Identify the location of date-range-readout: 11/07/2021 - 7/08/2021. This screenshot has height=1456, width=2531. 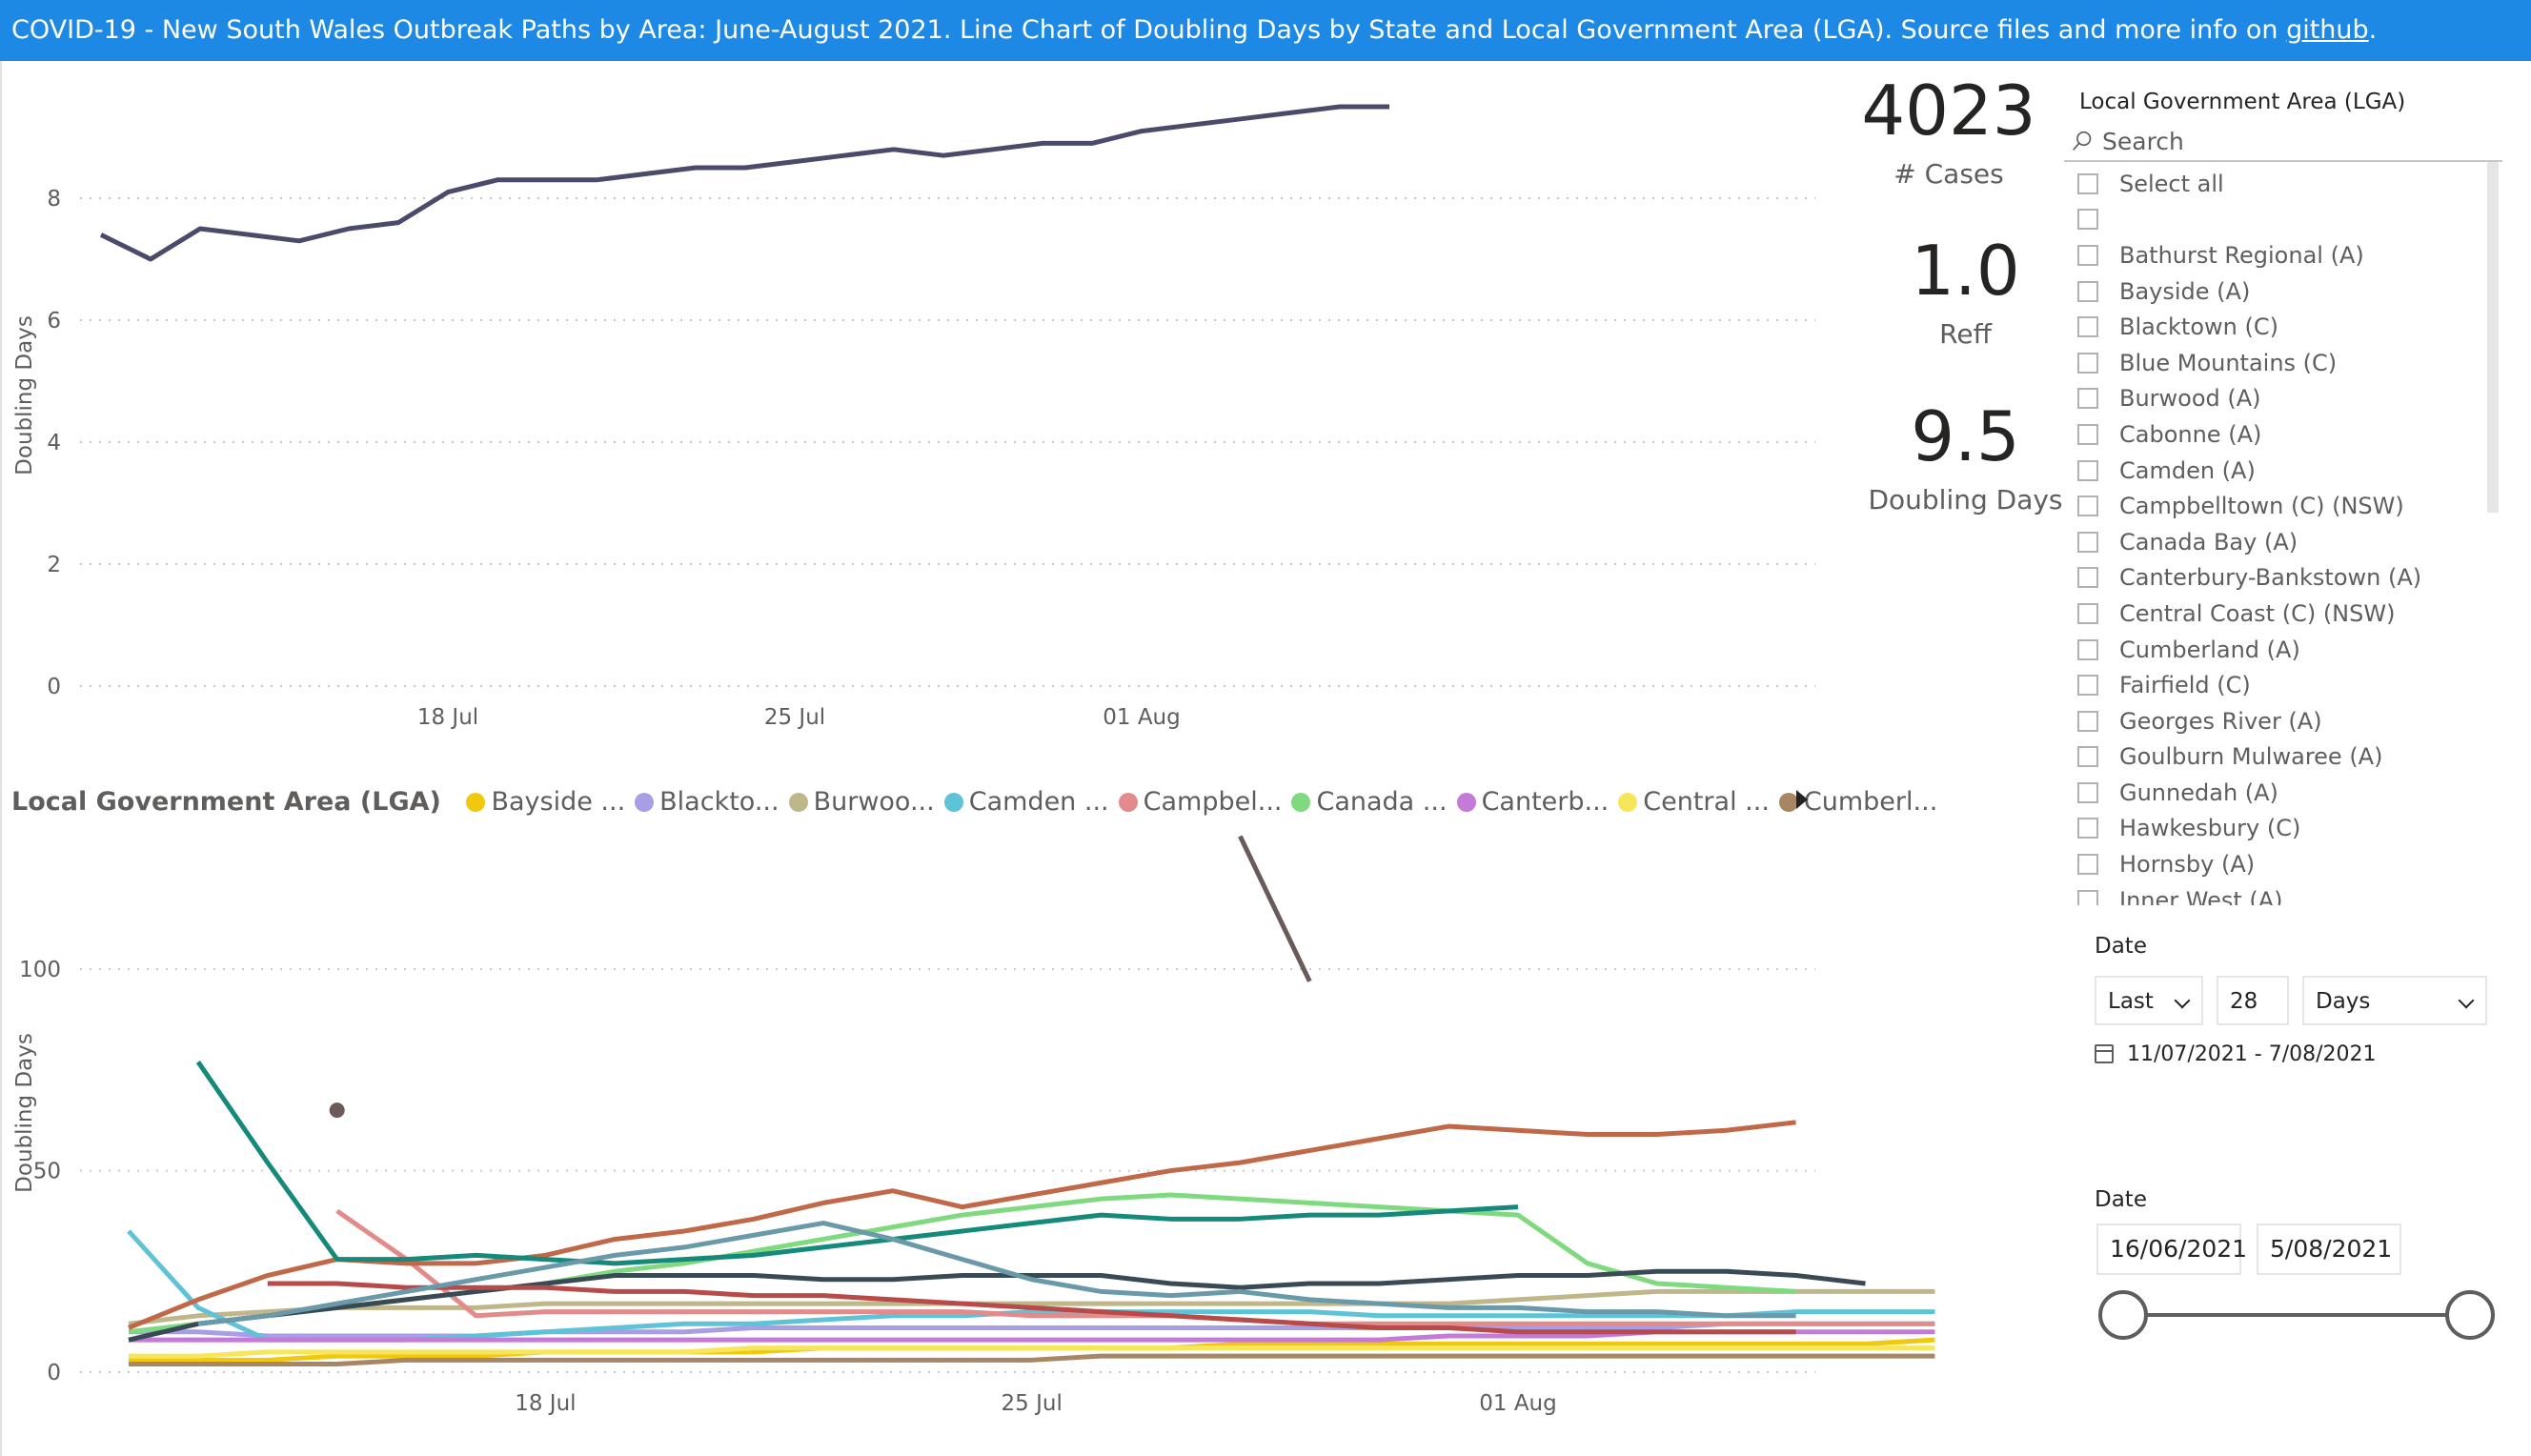
(2236, 1054).